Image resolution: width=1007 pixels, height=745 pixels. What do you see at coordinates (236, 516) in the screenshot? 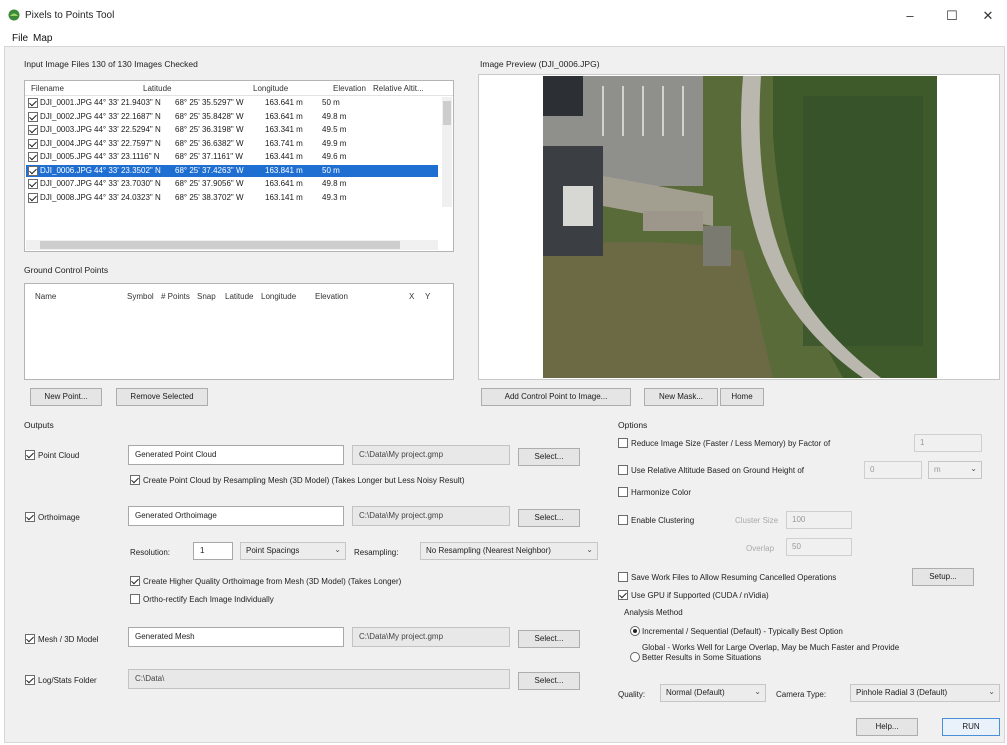
I see `orthoimage-name-field: Generated Orthoimage` at bounding box center [236, 516].